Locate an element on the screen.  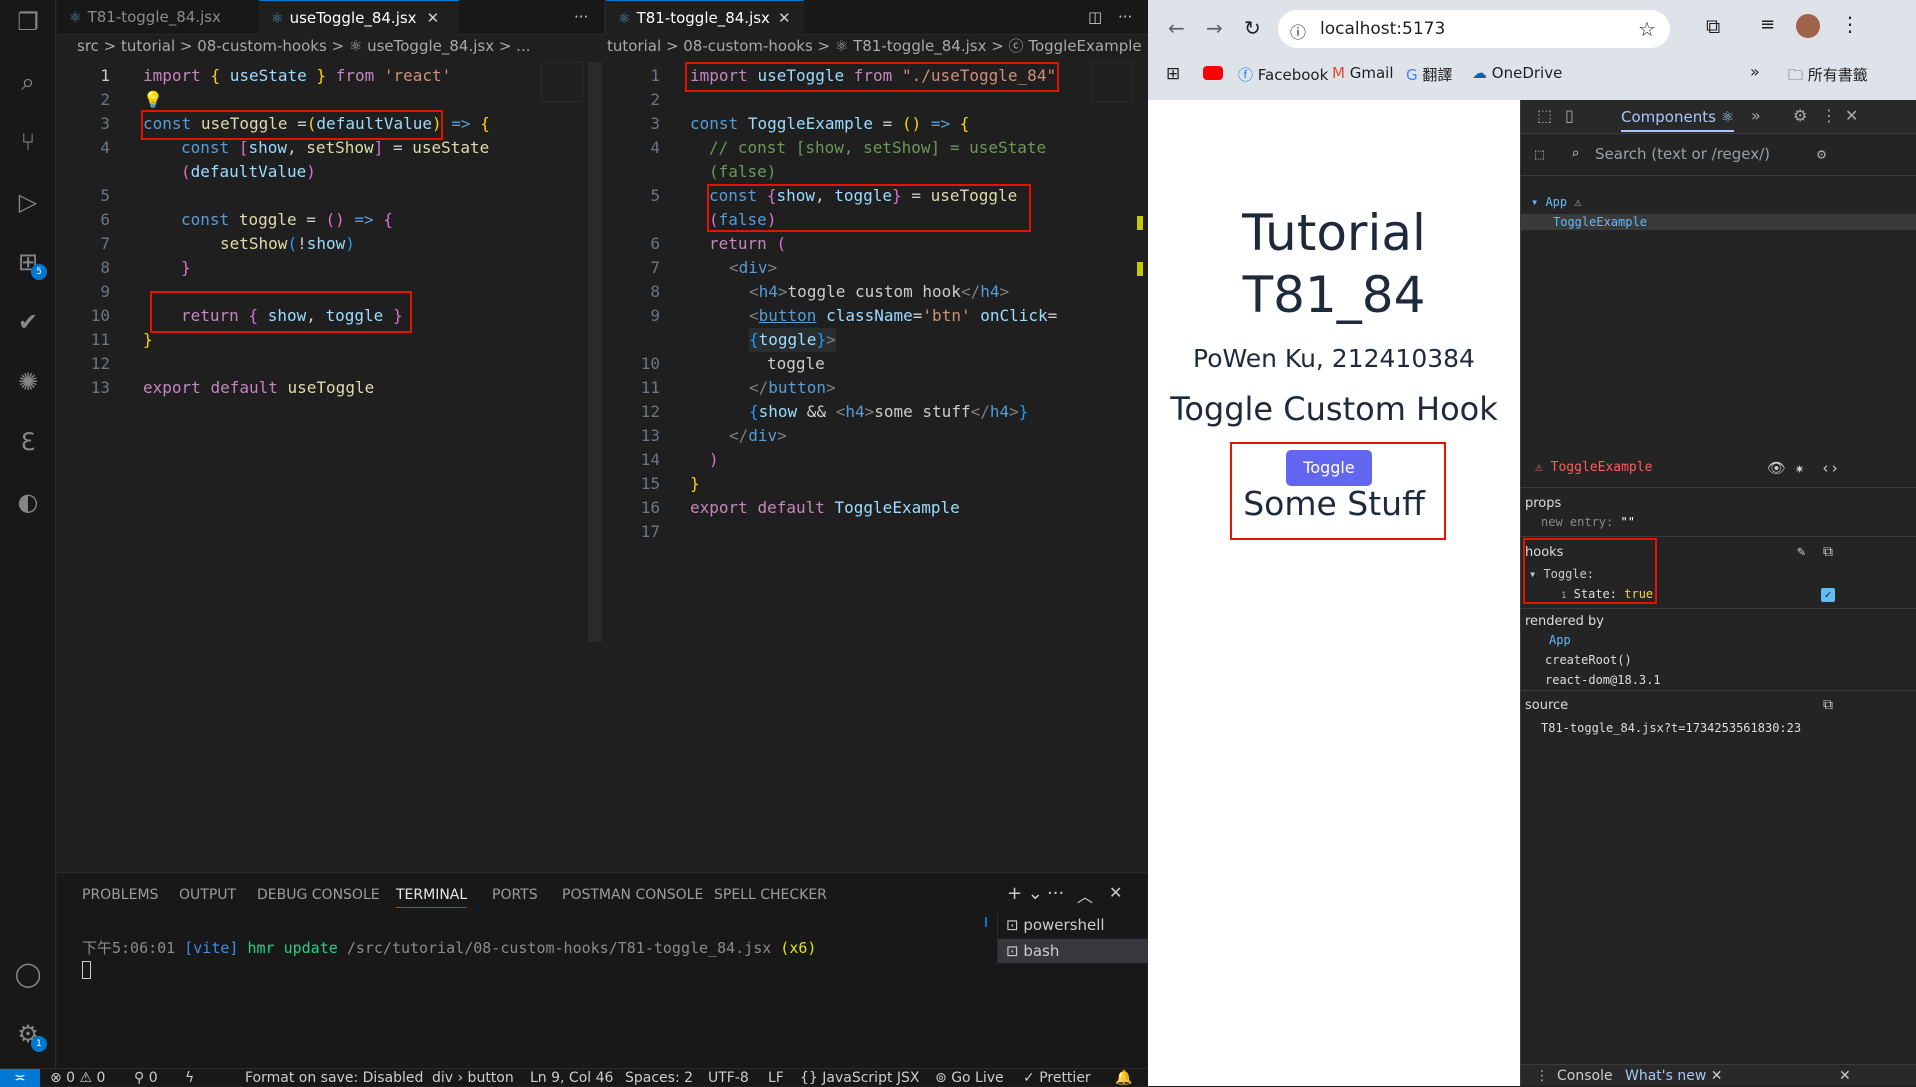
cursor-position: Ln 9, Col 46 is located at coordinates (571, 1078).